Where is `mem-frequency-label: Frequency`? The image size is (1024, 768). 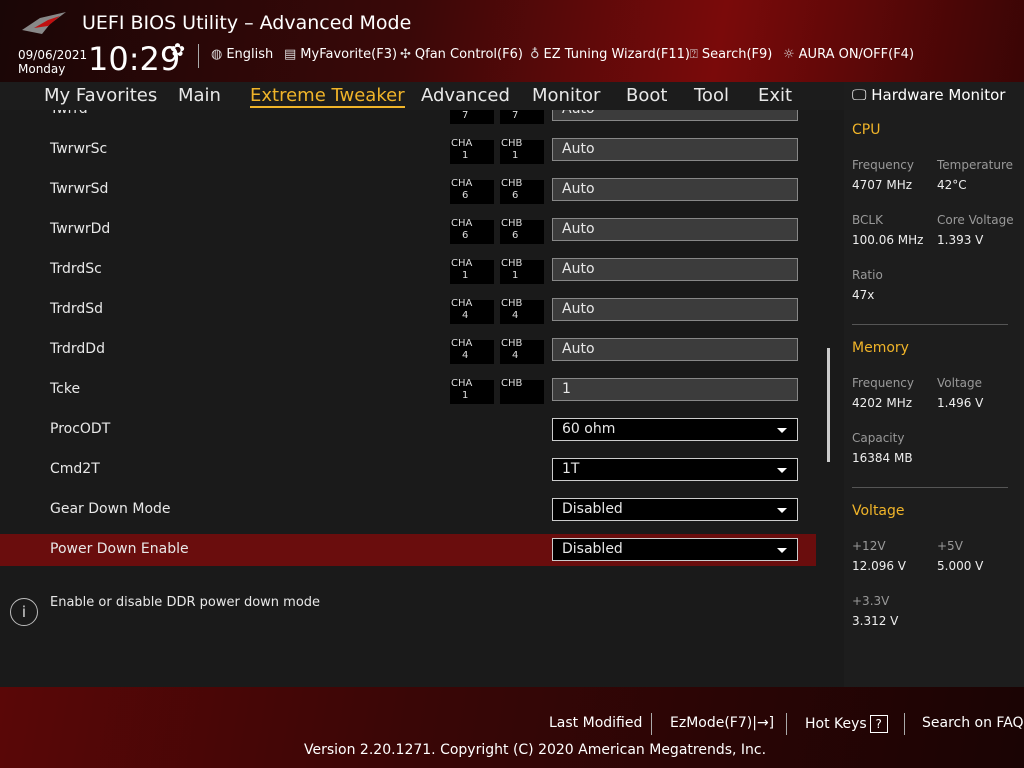
mem-frequency-label: Frequency is located at coordinates (883, 383).